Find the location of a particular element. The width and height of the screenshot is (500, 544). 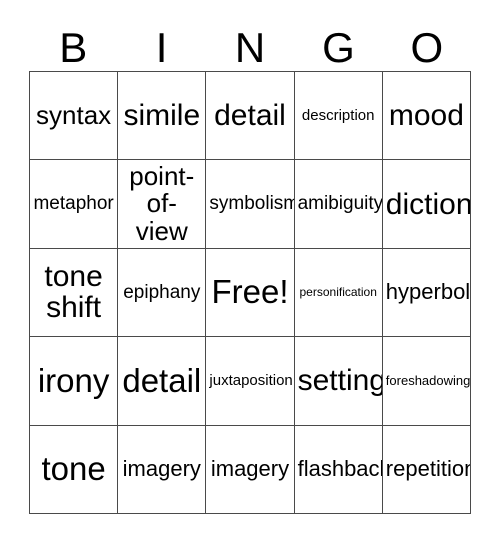

bingo-cell-label: mood is located at coordinates (426, 116).